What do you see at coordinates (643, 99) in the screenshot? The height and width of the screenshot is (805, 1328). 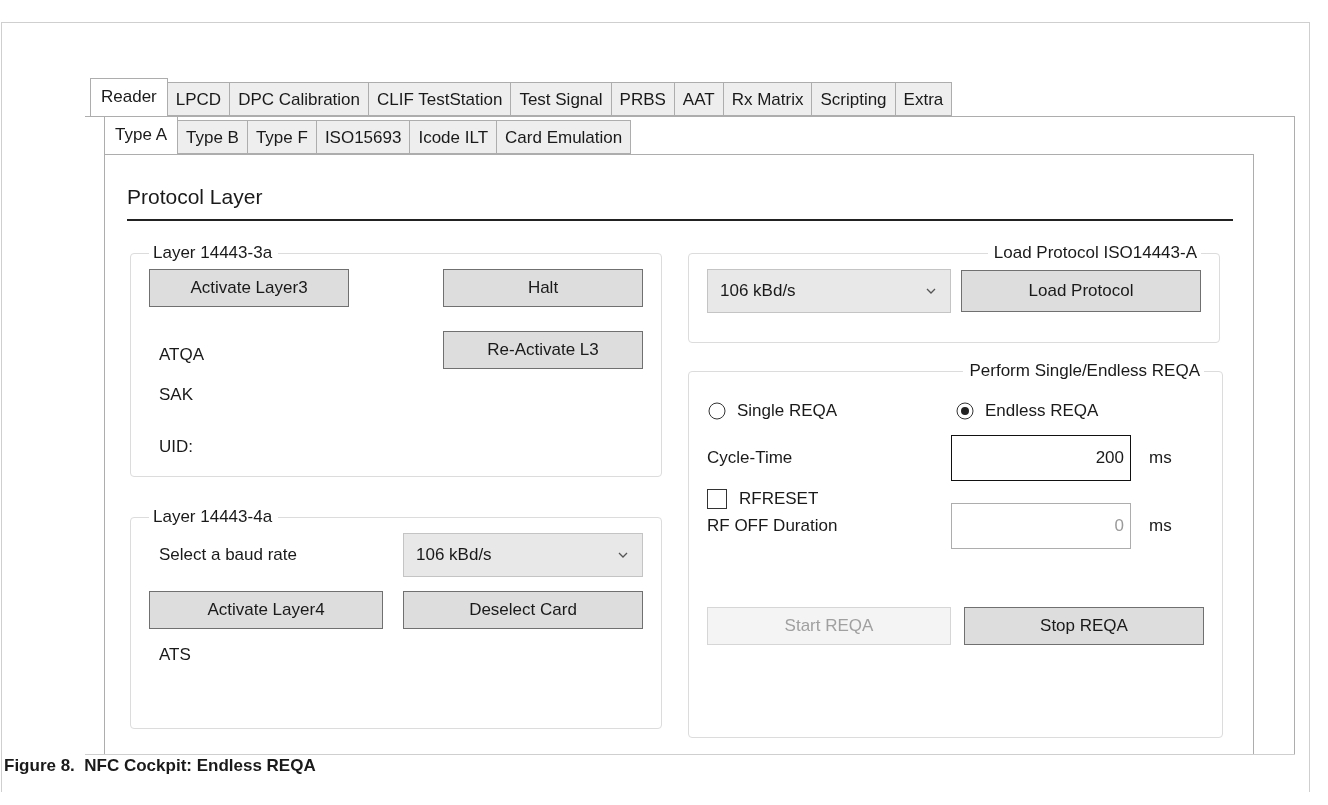 I see `tab: PRBS` at bounding box center [643, 99].